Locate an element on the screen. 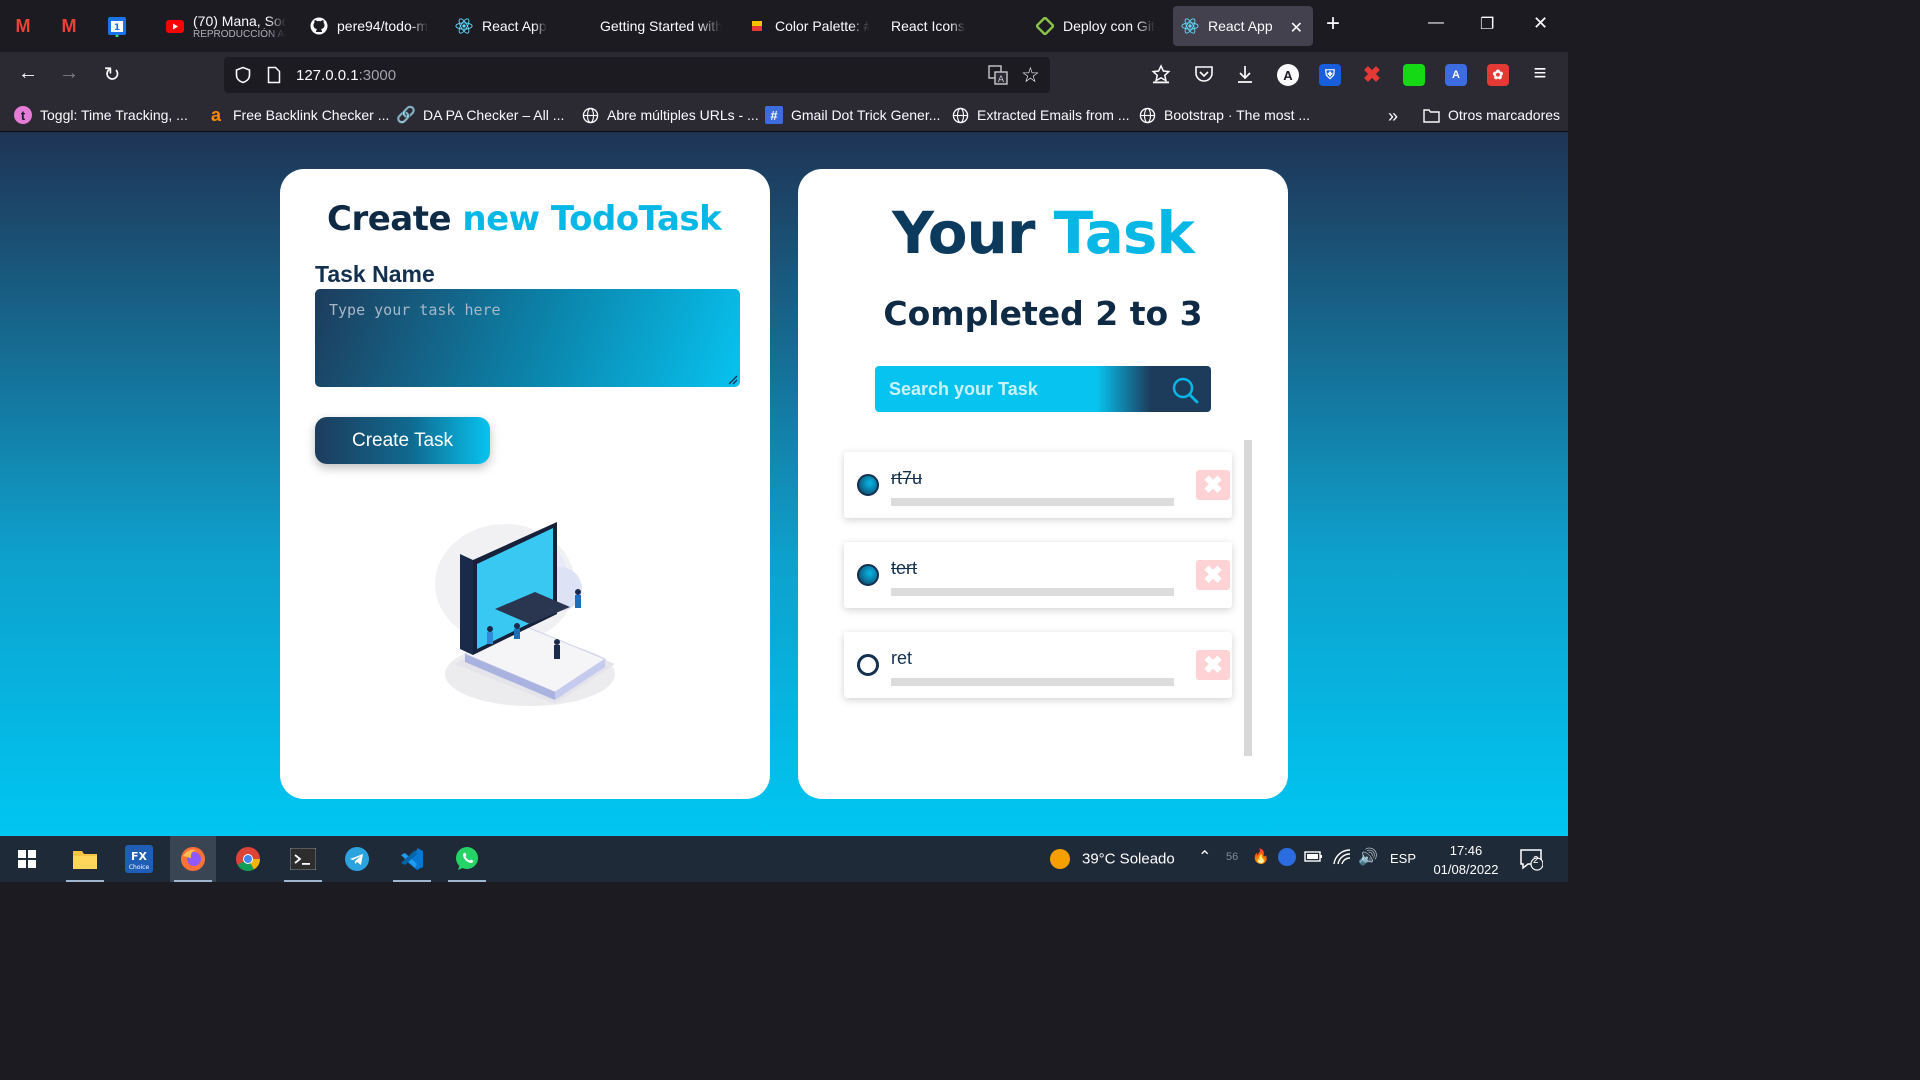  account-avatar-icon: A is located at coordinates (1288, 75).